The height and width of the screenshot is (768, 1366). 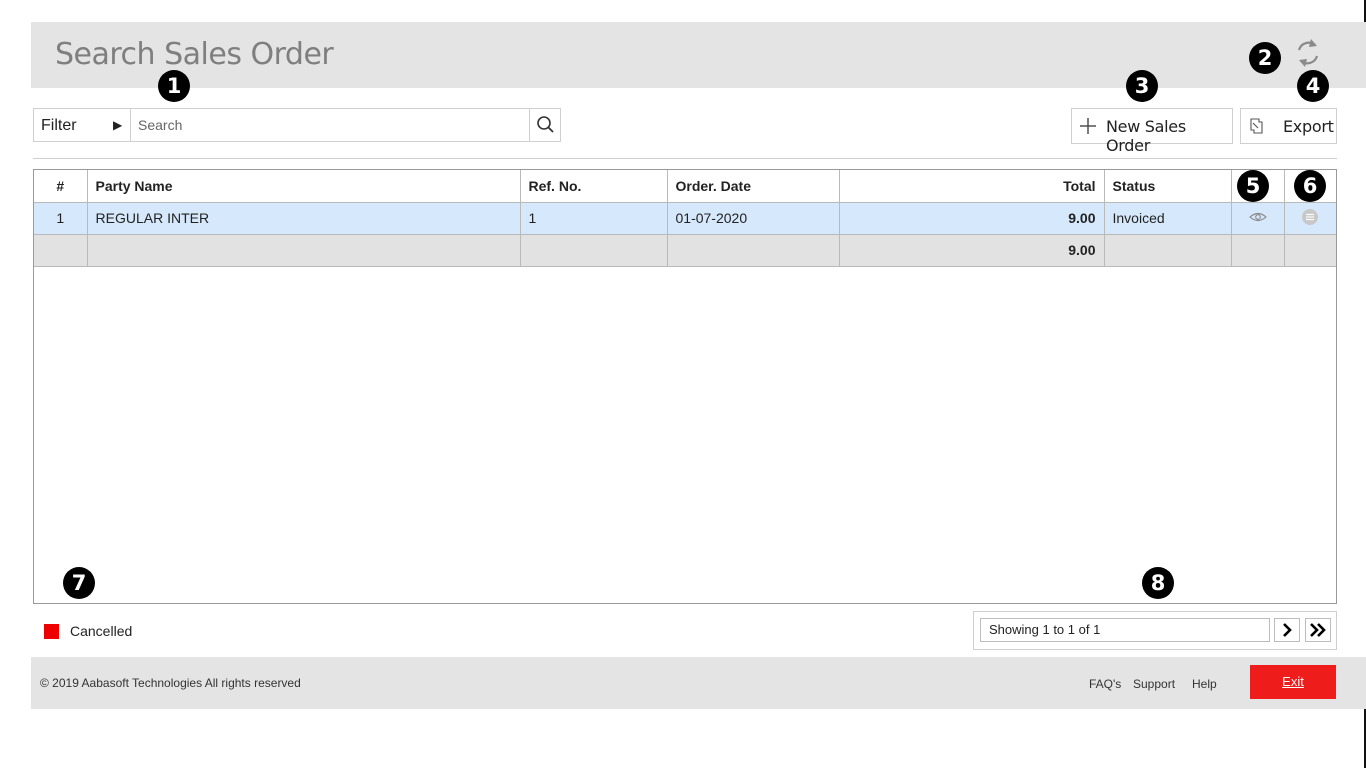 I want to click on help-link: Help, so click(x=1204, y=684).